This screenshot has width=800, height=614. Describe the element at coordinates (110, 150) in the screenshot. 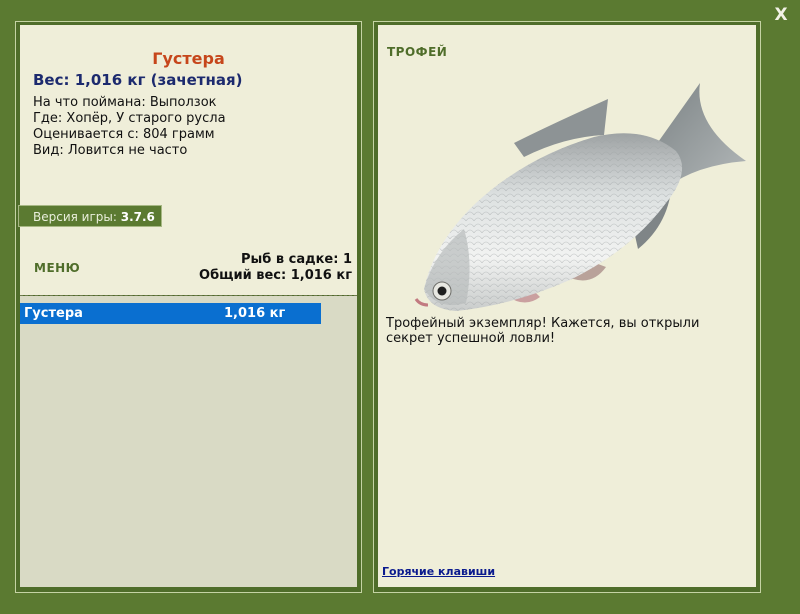

I see `rarity-info: Вид: Ловится не часто` at that location.